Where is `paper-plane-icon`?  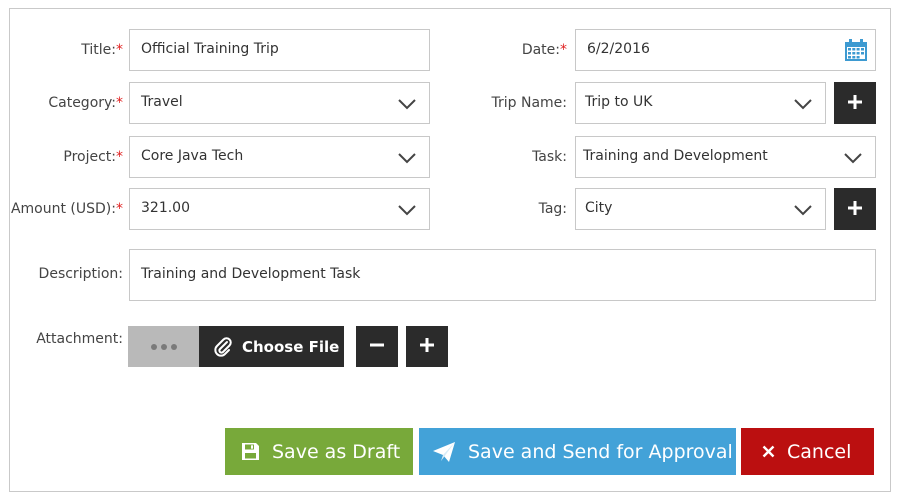
paper-plane-icon is located at coordinates (444, 452).